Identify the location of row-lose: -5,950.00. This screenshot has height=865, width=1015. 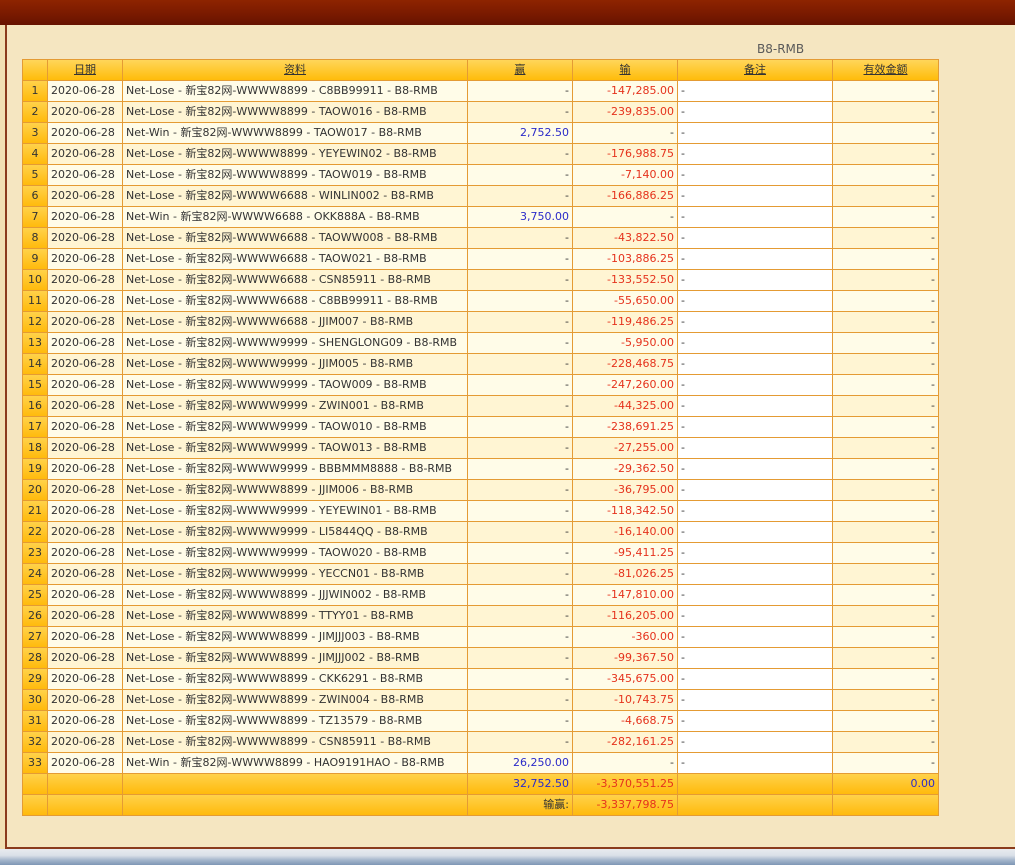
(625, 343).